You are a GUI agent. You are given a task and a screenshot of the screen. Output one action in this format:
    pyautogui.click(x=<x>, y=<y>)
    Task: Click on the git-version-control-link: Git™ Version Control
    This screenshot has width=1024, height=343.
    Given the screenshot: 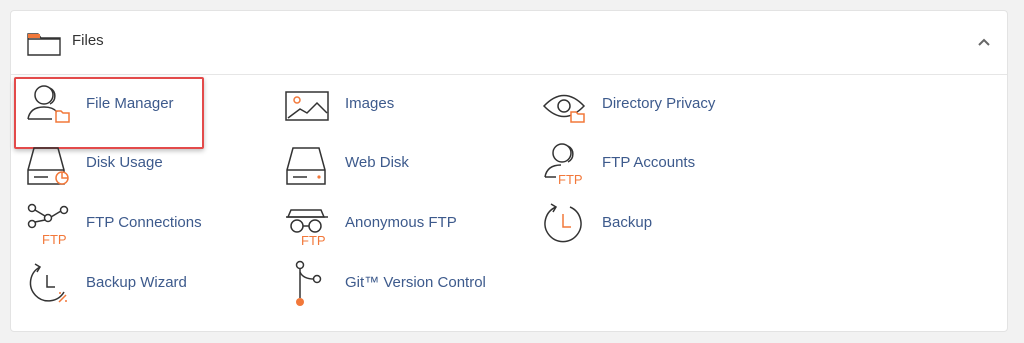 What is the action you would take?
    pyautogui.click(x=400, y=284)
    